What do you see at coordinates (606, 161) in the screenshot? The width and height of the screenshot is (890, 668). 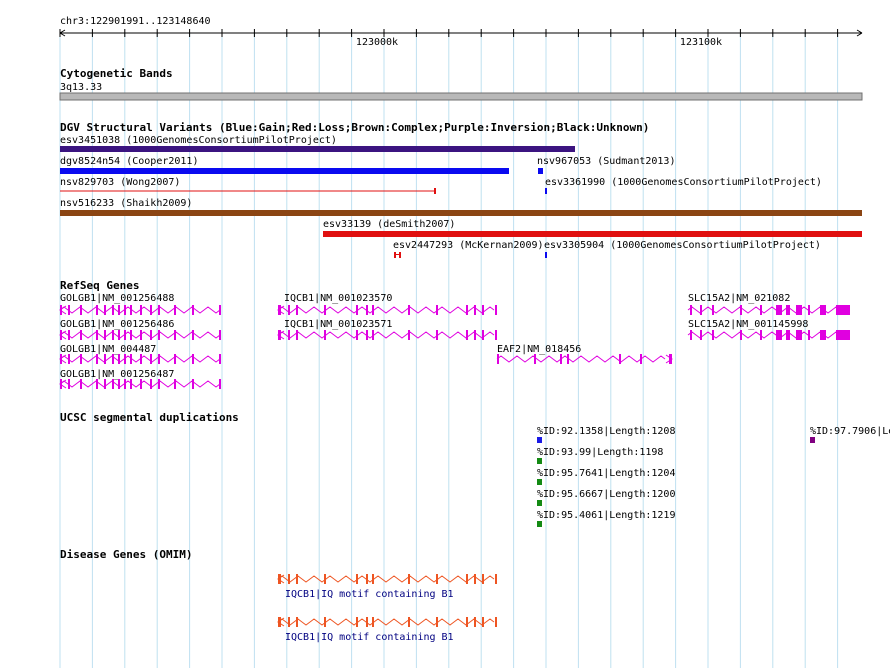 I see `dgv-item-label: nsv967053 (Sudmant2013)` at bounding box center [606, 161].